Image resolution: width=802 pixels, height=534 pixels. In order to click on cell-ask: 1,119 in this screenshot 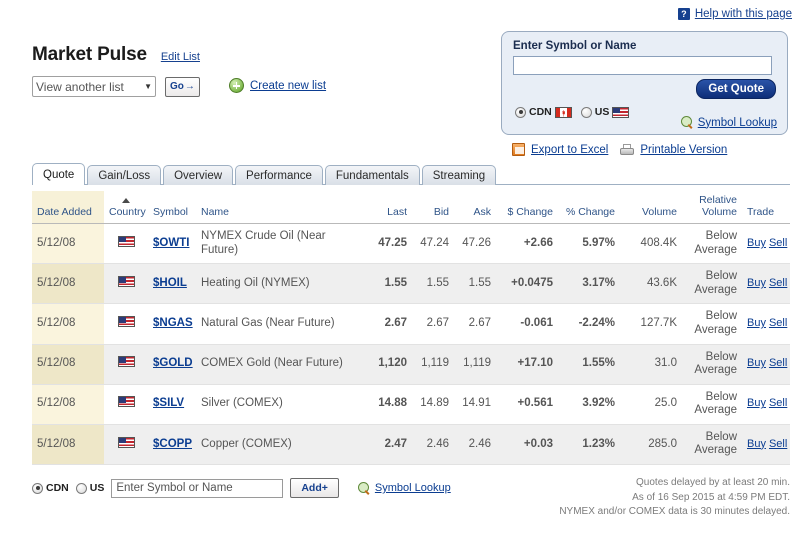, I will do `click(475, 364)`.